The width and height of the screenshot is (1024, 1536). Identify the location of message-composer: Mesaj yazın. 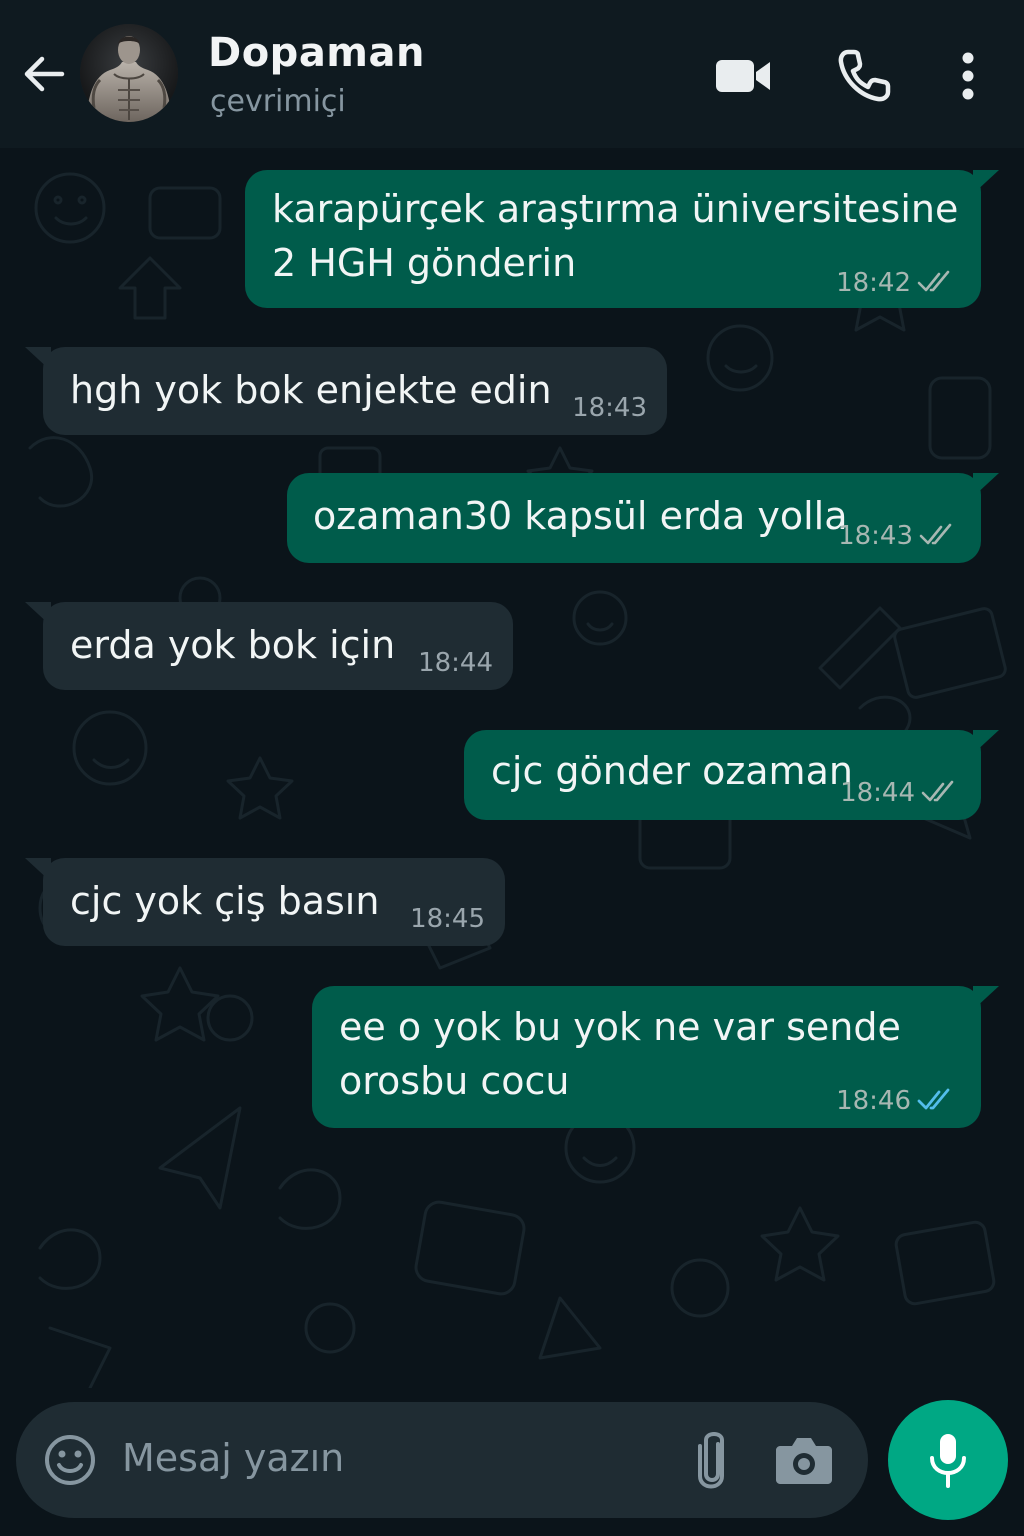
(442, 1460).